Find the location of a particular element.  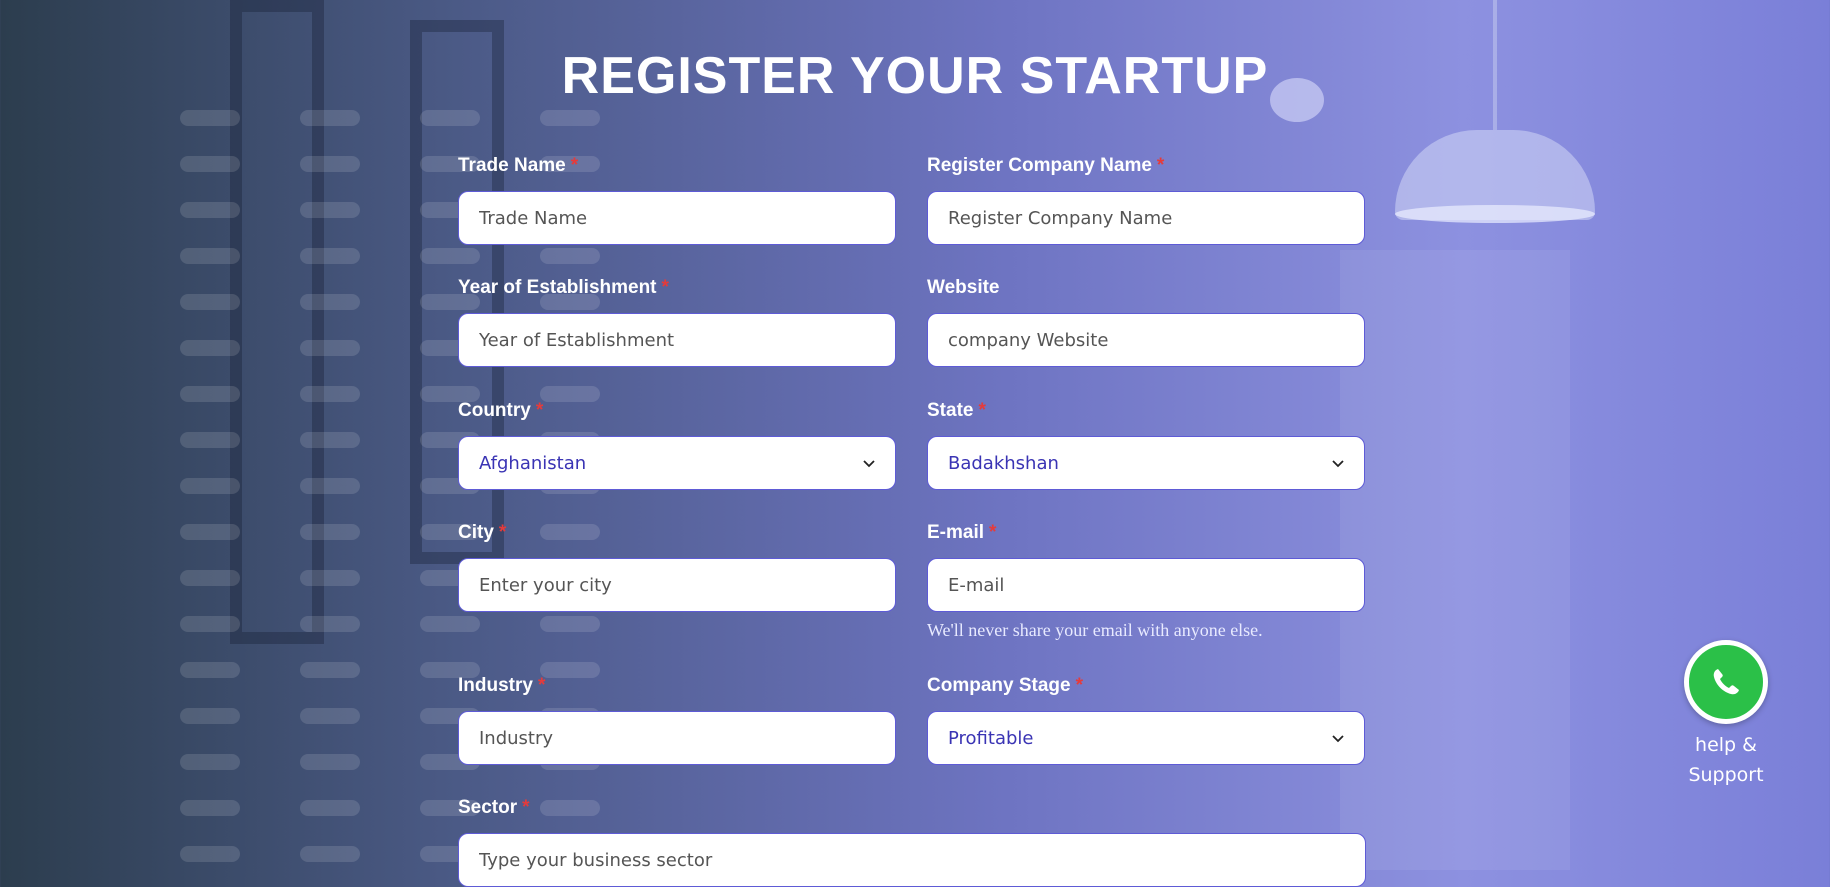

website-group: Website is located at coordinates (1146, 322).